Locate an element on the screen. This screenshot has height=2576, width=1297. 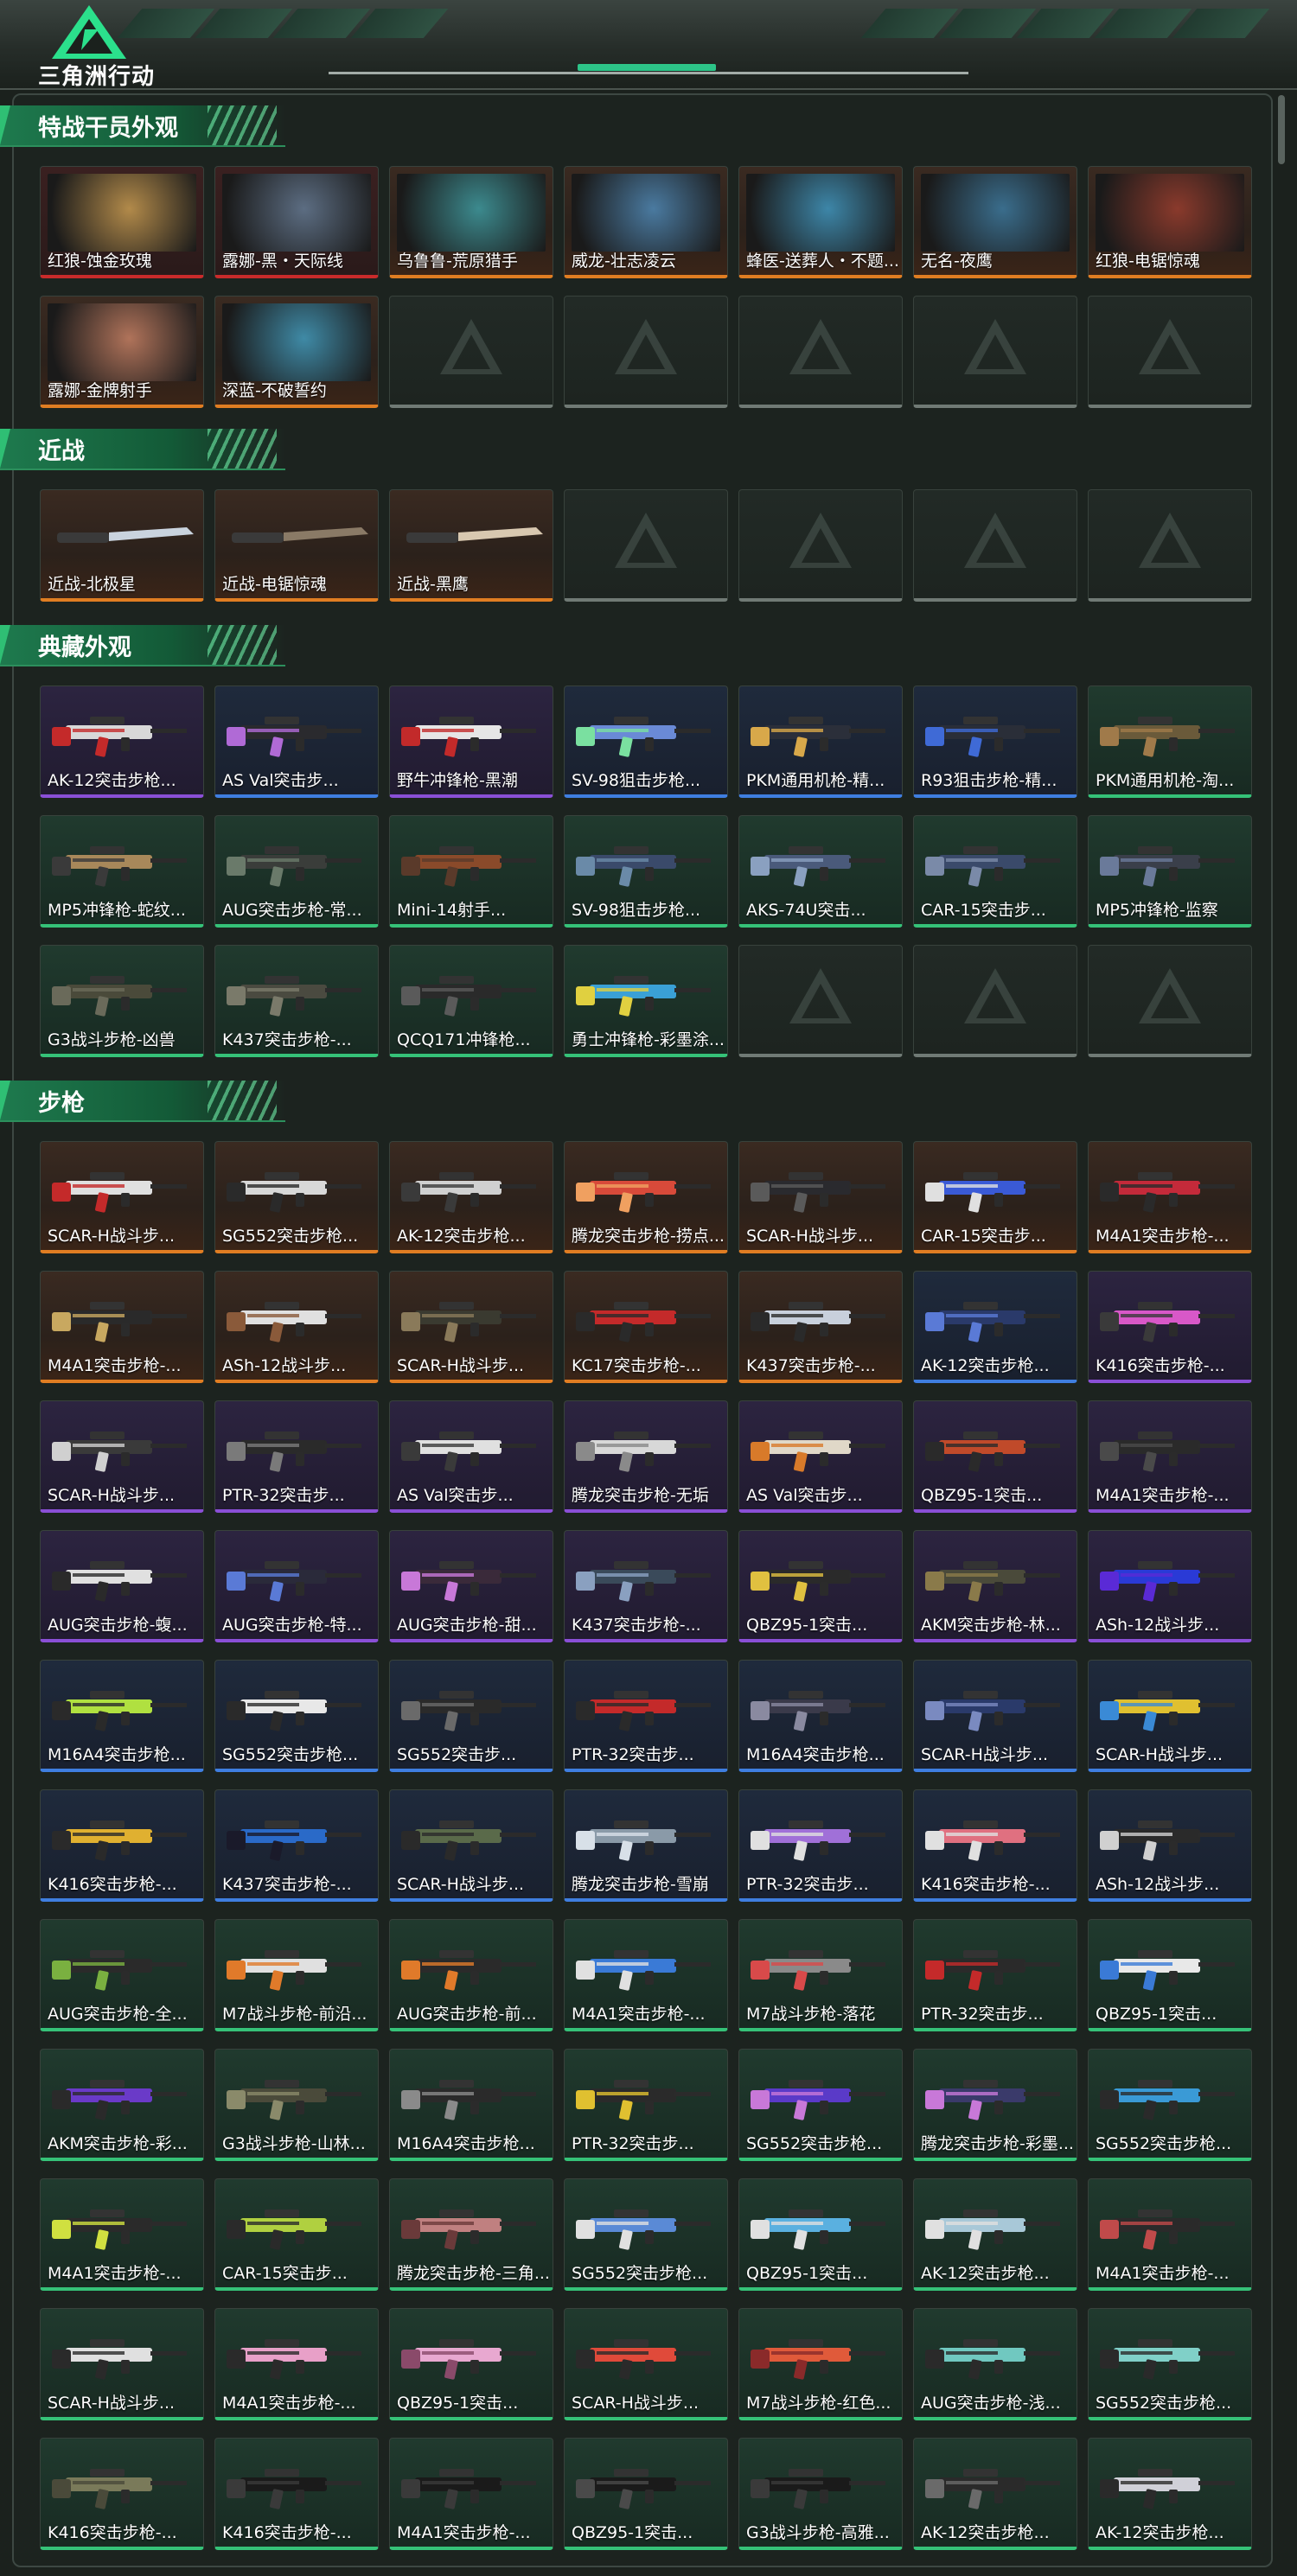
item-card: 野牛冲锋枪-黑潮 is located at coordinates (471, 741).